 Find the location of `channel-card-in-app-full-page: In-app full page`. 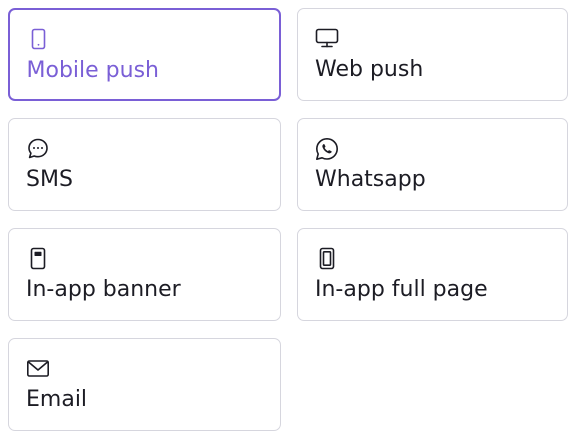

channel-card-in-app-full-page: In-app full page is located at coordinates (432, 274).